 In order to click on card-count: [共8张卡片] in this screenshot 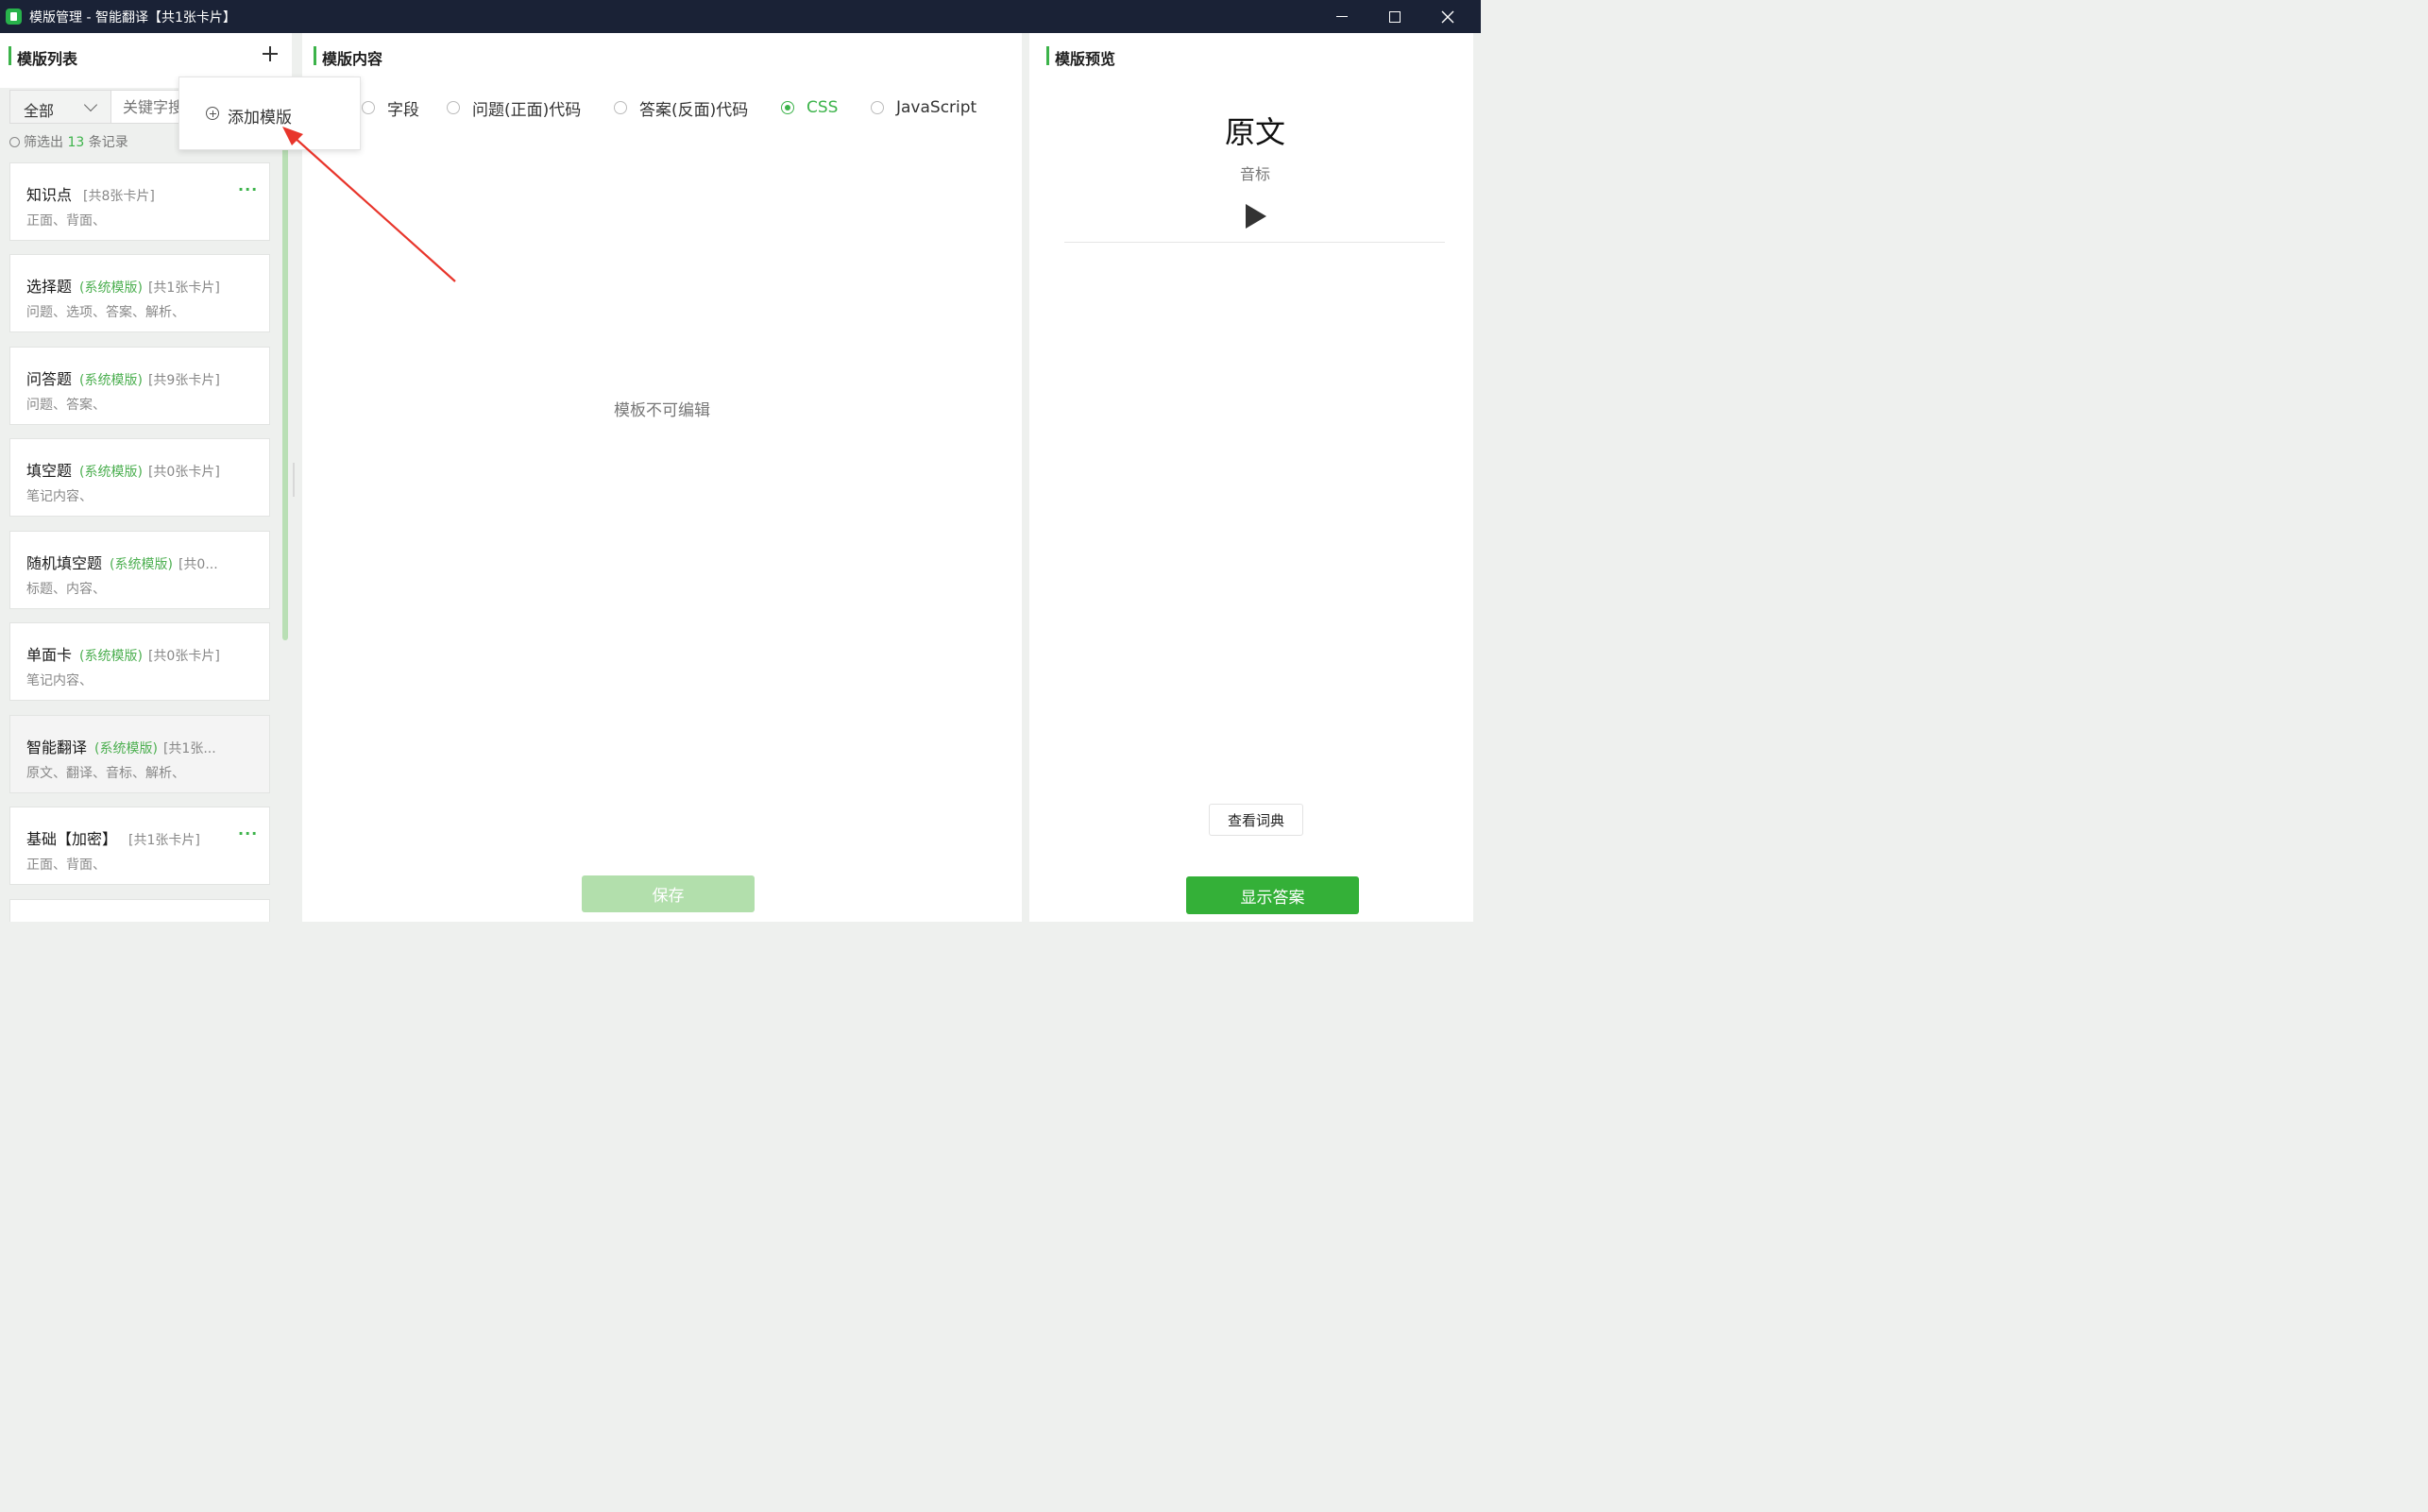, I will do `click(119, 197)`.